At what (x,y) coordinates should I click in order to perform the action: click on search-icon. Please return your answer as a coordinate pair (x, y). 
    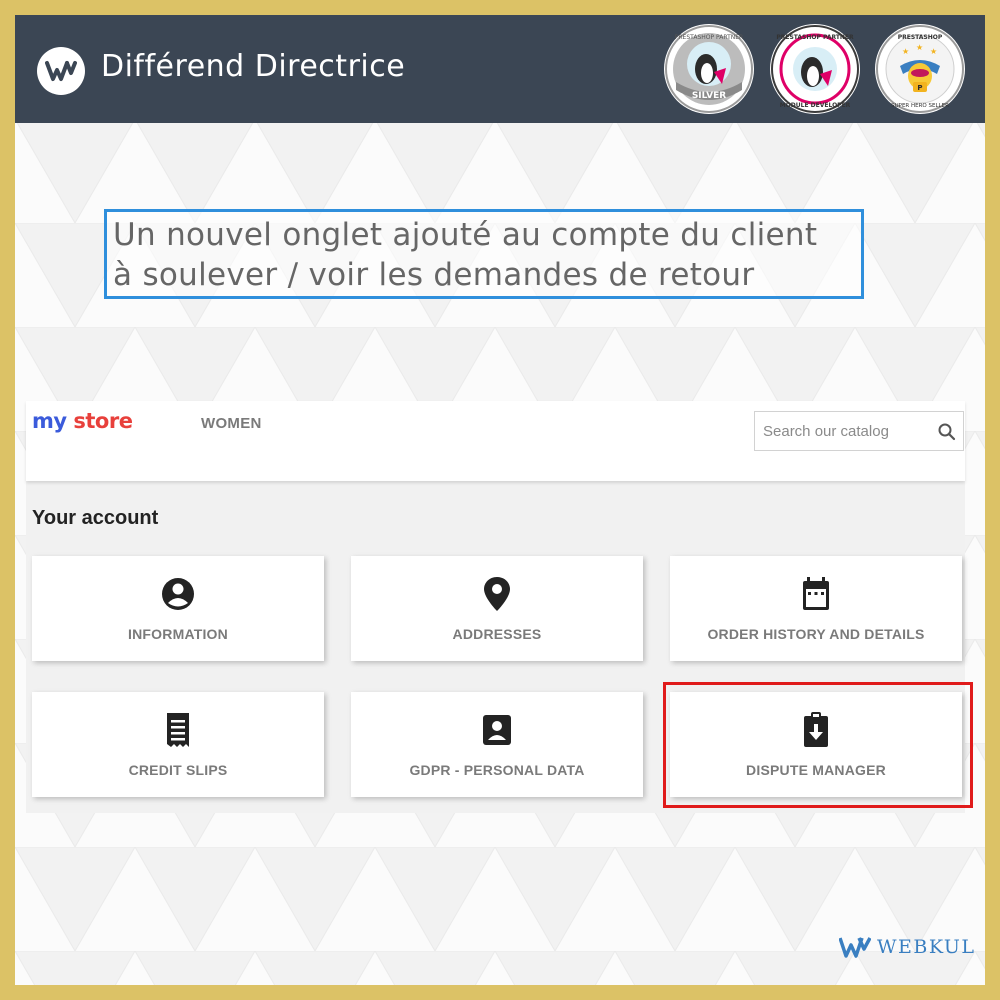
    Looking at the image, I should click on (947, 432).